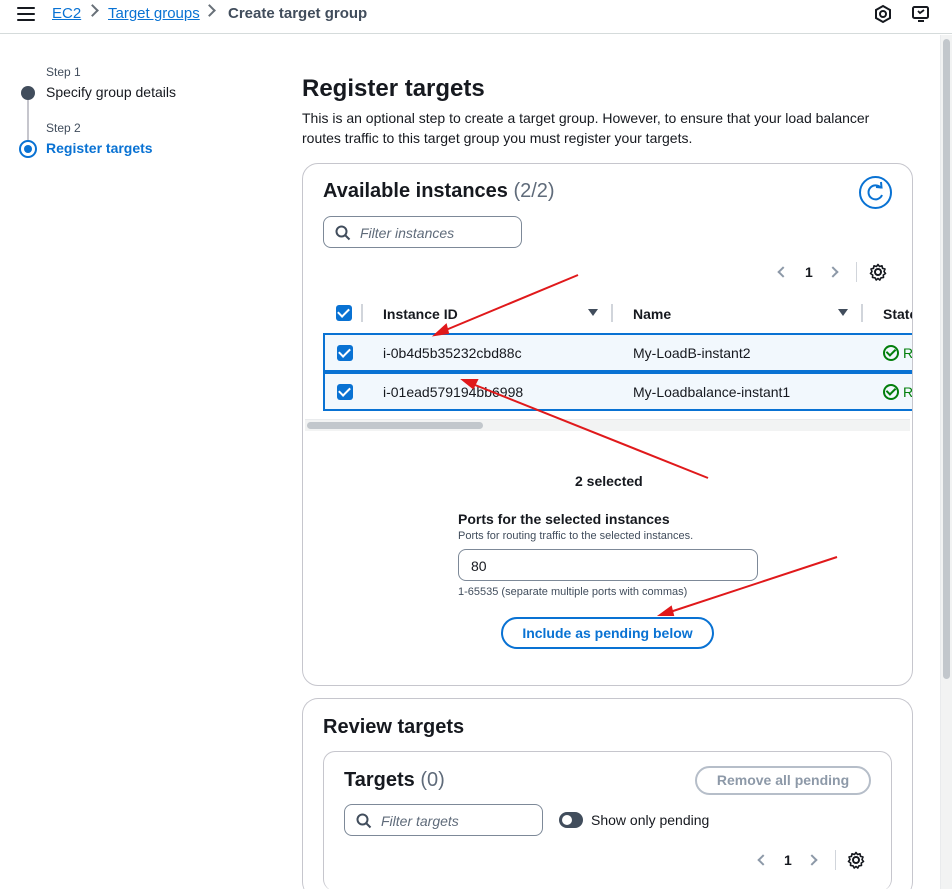  I want to click on column-header-state: State, so click(897, 314).